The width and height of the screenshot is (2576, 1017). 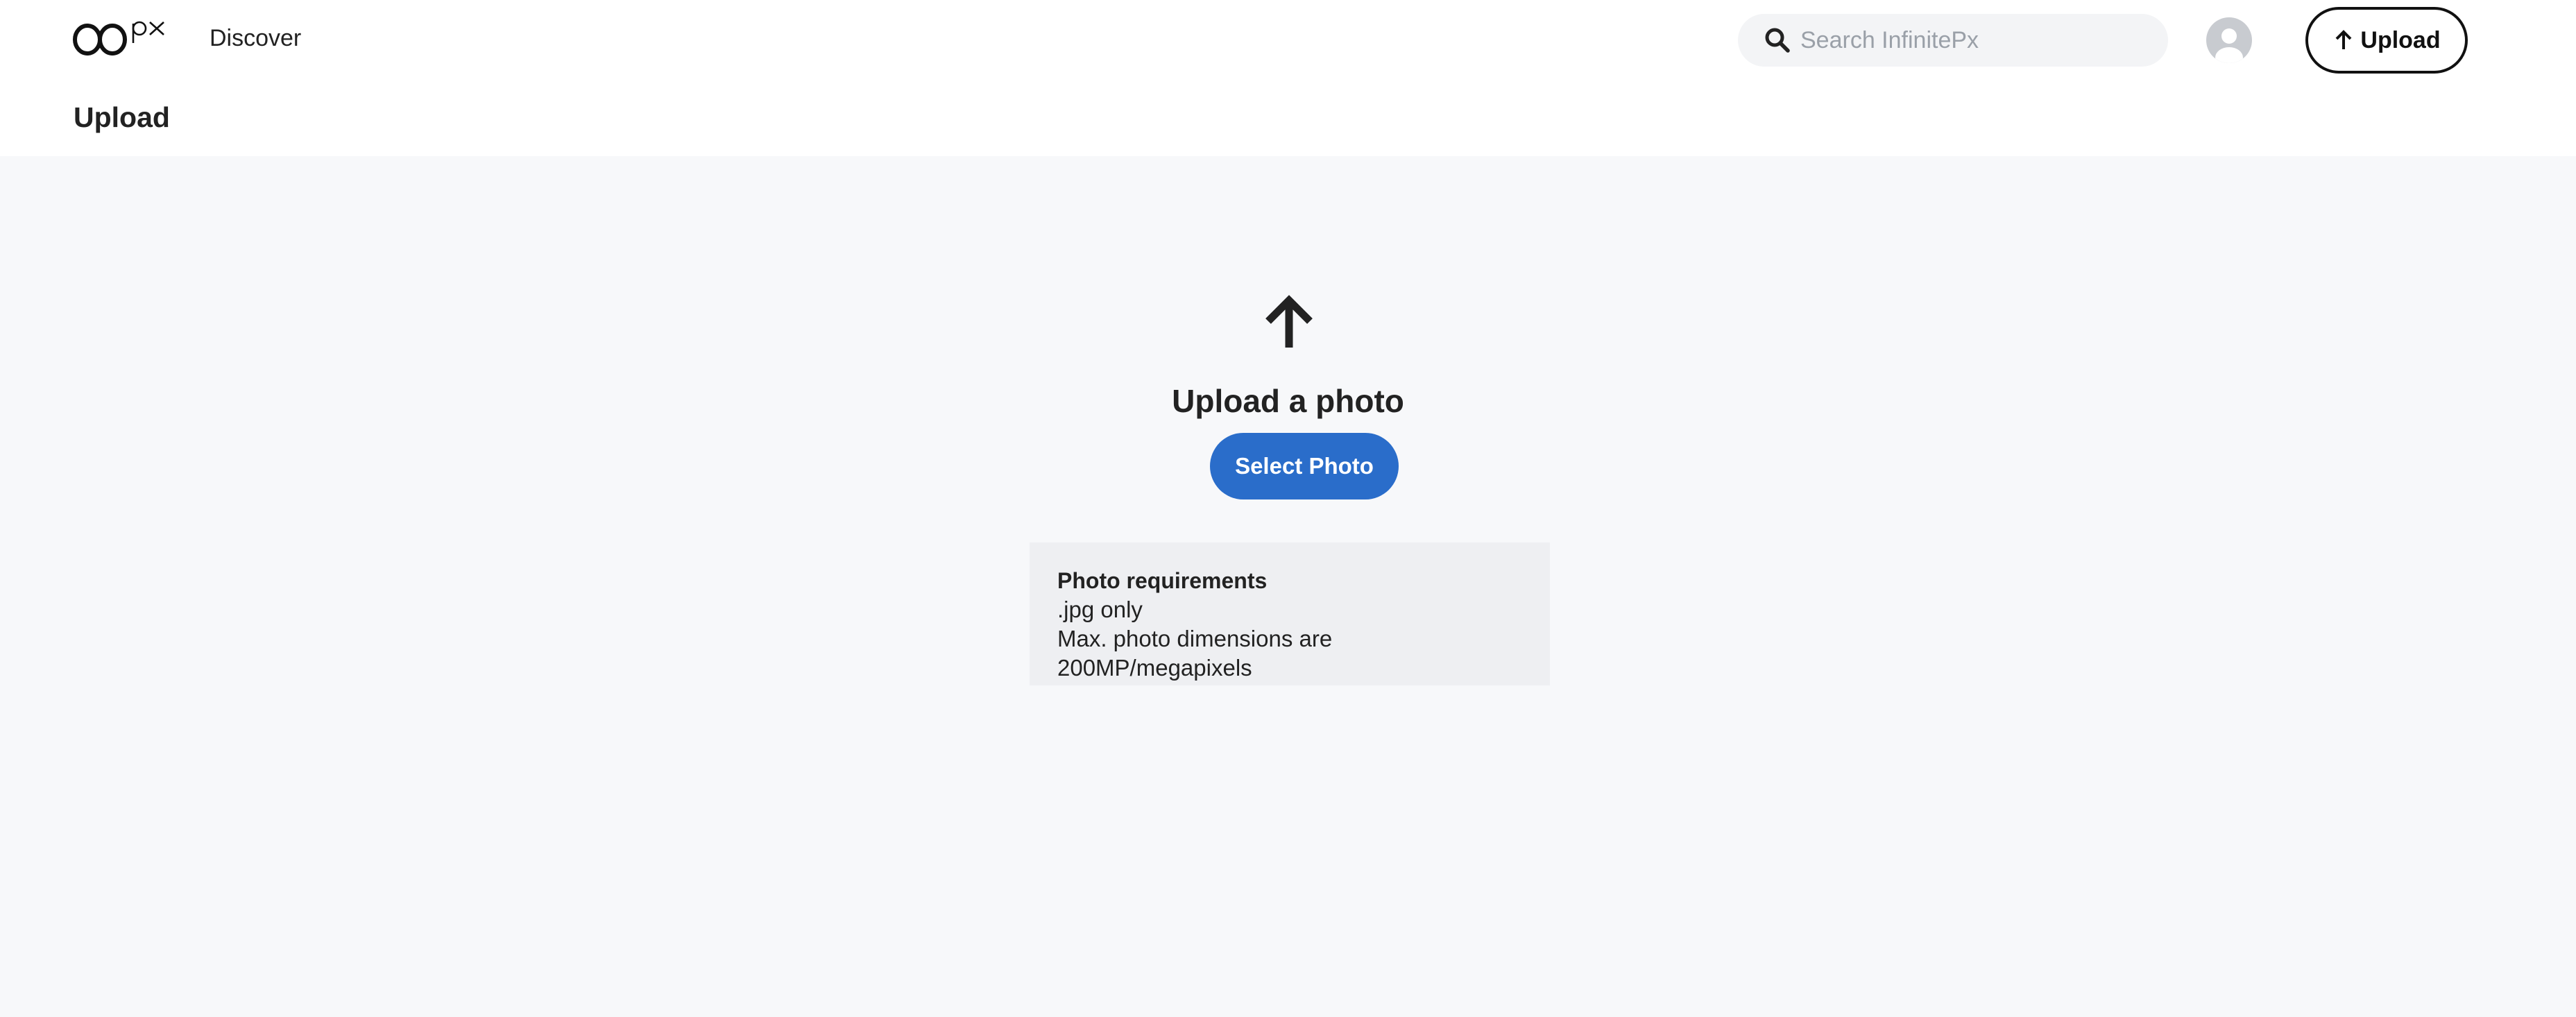 What do you see at coordinates (122, 117) in the screenshot?
I see `page-title: Upload` at bounding box center [122, 117].